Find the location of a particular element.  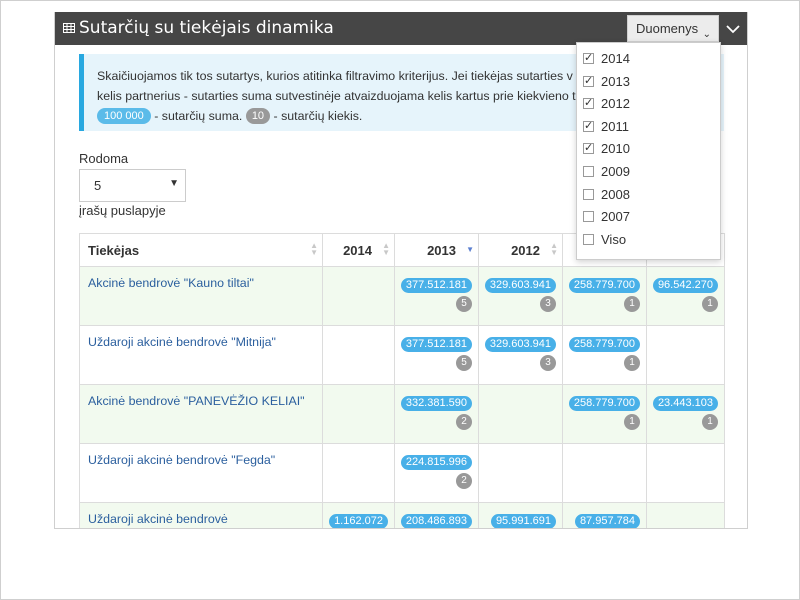

caret-down-icon: ▼ is located at coordinates (174, 183).